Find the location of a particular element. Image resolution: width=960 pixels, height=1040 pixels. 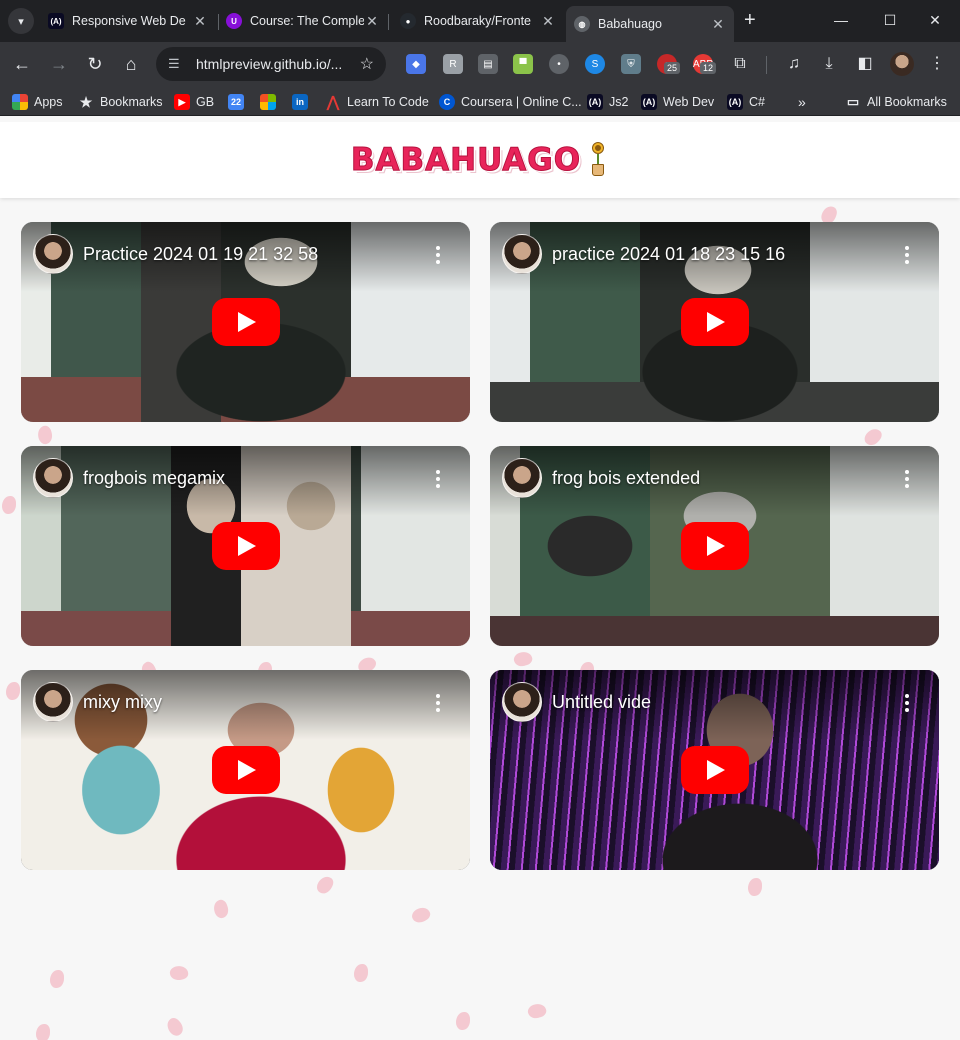

video-title: Untitled vide is located at coordinates (601, 702).